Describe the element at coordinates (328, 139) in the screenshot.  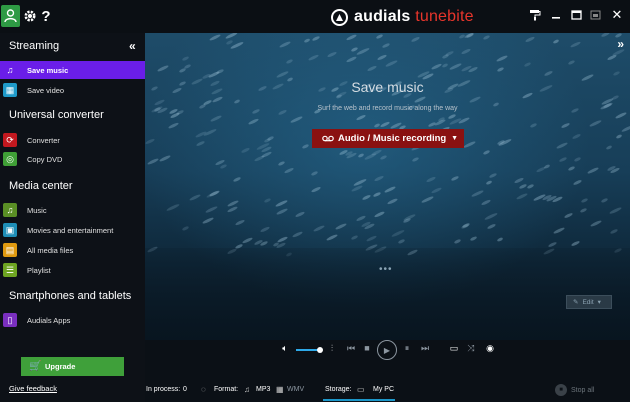
I see `recording-icon` at that location.